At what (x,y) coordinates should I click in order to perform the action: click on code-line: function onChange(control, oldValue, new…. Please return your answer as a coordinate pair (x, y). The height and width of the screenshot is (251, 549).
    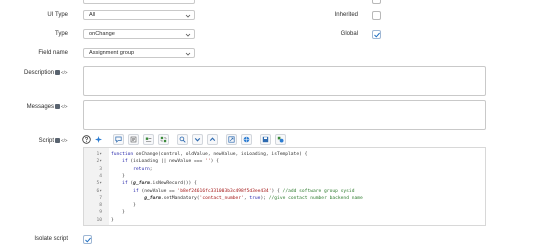
    Looking at the image, I should click on (209, 154).